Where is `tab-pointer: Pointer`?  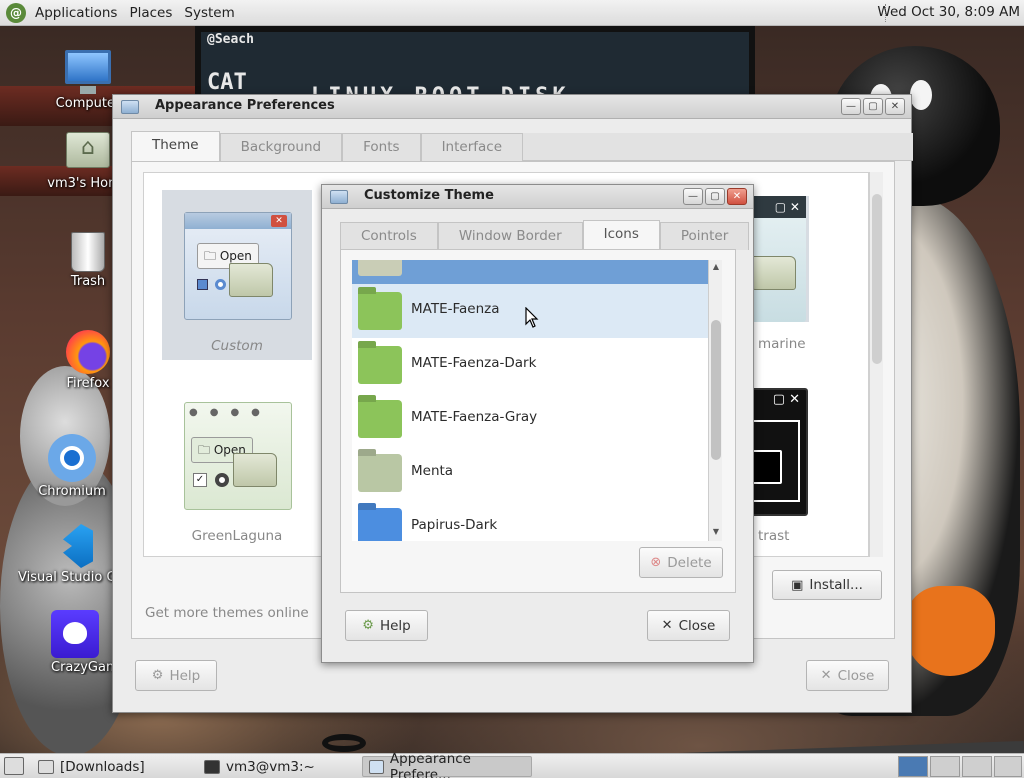 tab-pointer: Pointer is located at coordinates (704, 236).